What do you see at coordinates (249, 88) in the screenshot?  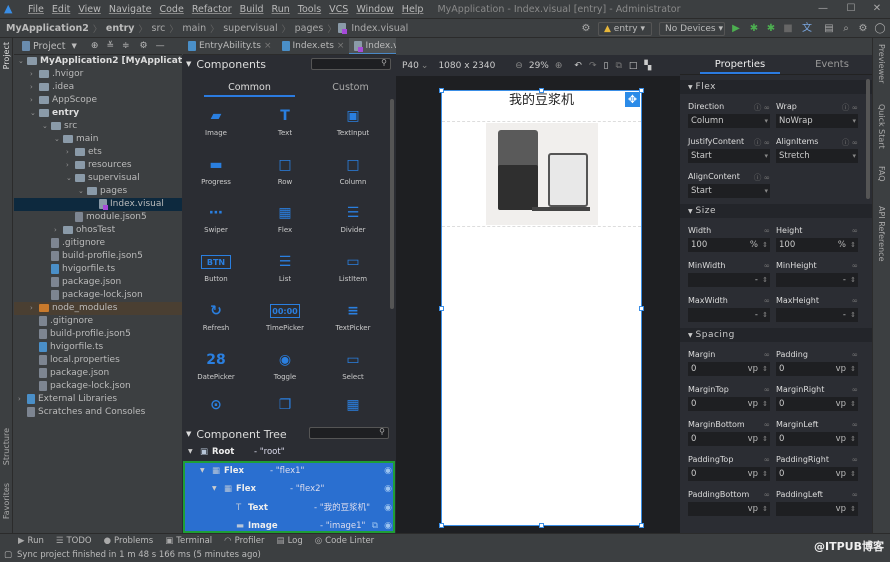 I see `tab-common: Common` at bounding box center [249, 88].